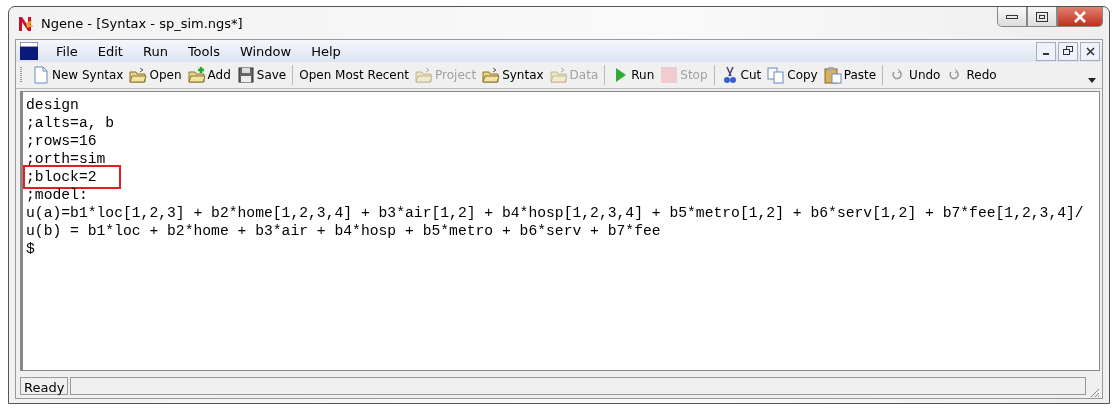 The image size is (1114, 410). Describe the element at coordinates (343, 231) in the screenshot. I see `code-line: u(b) = b1*loc + b2*home + b3*air + b4*hosp + b5*metro + b6*serv + b7*fee` at that location.